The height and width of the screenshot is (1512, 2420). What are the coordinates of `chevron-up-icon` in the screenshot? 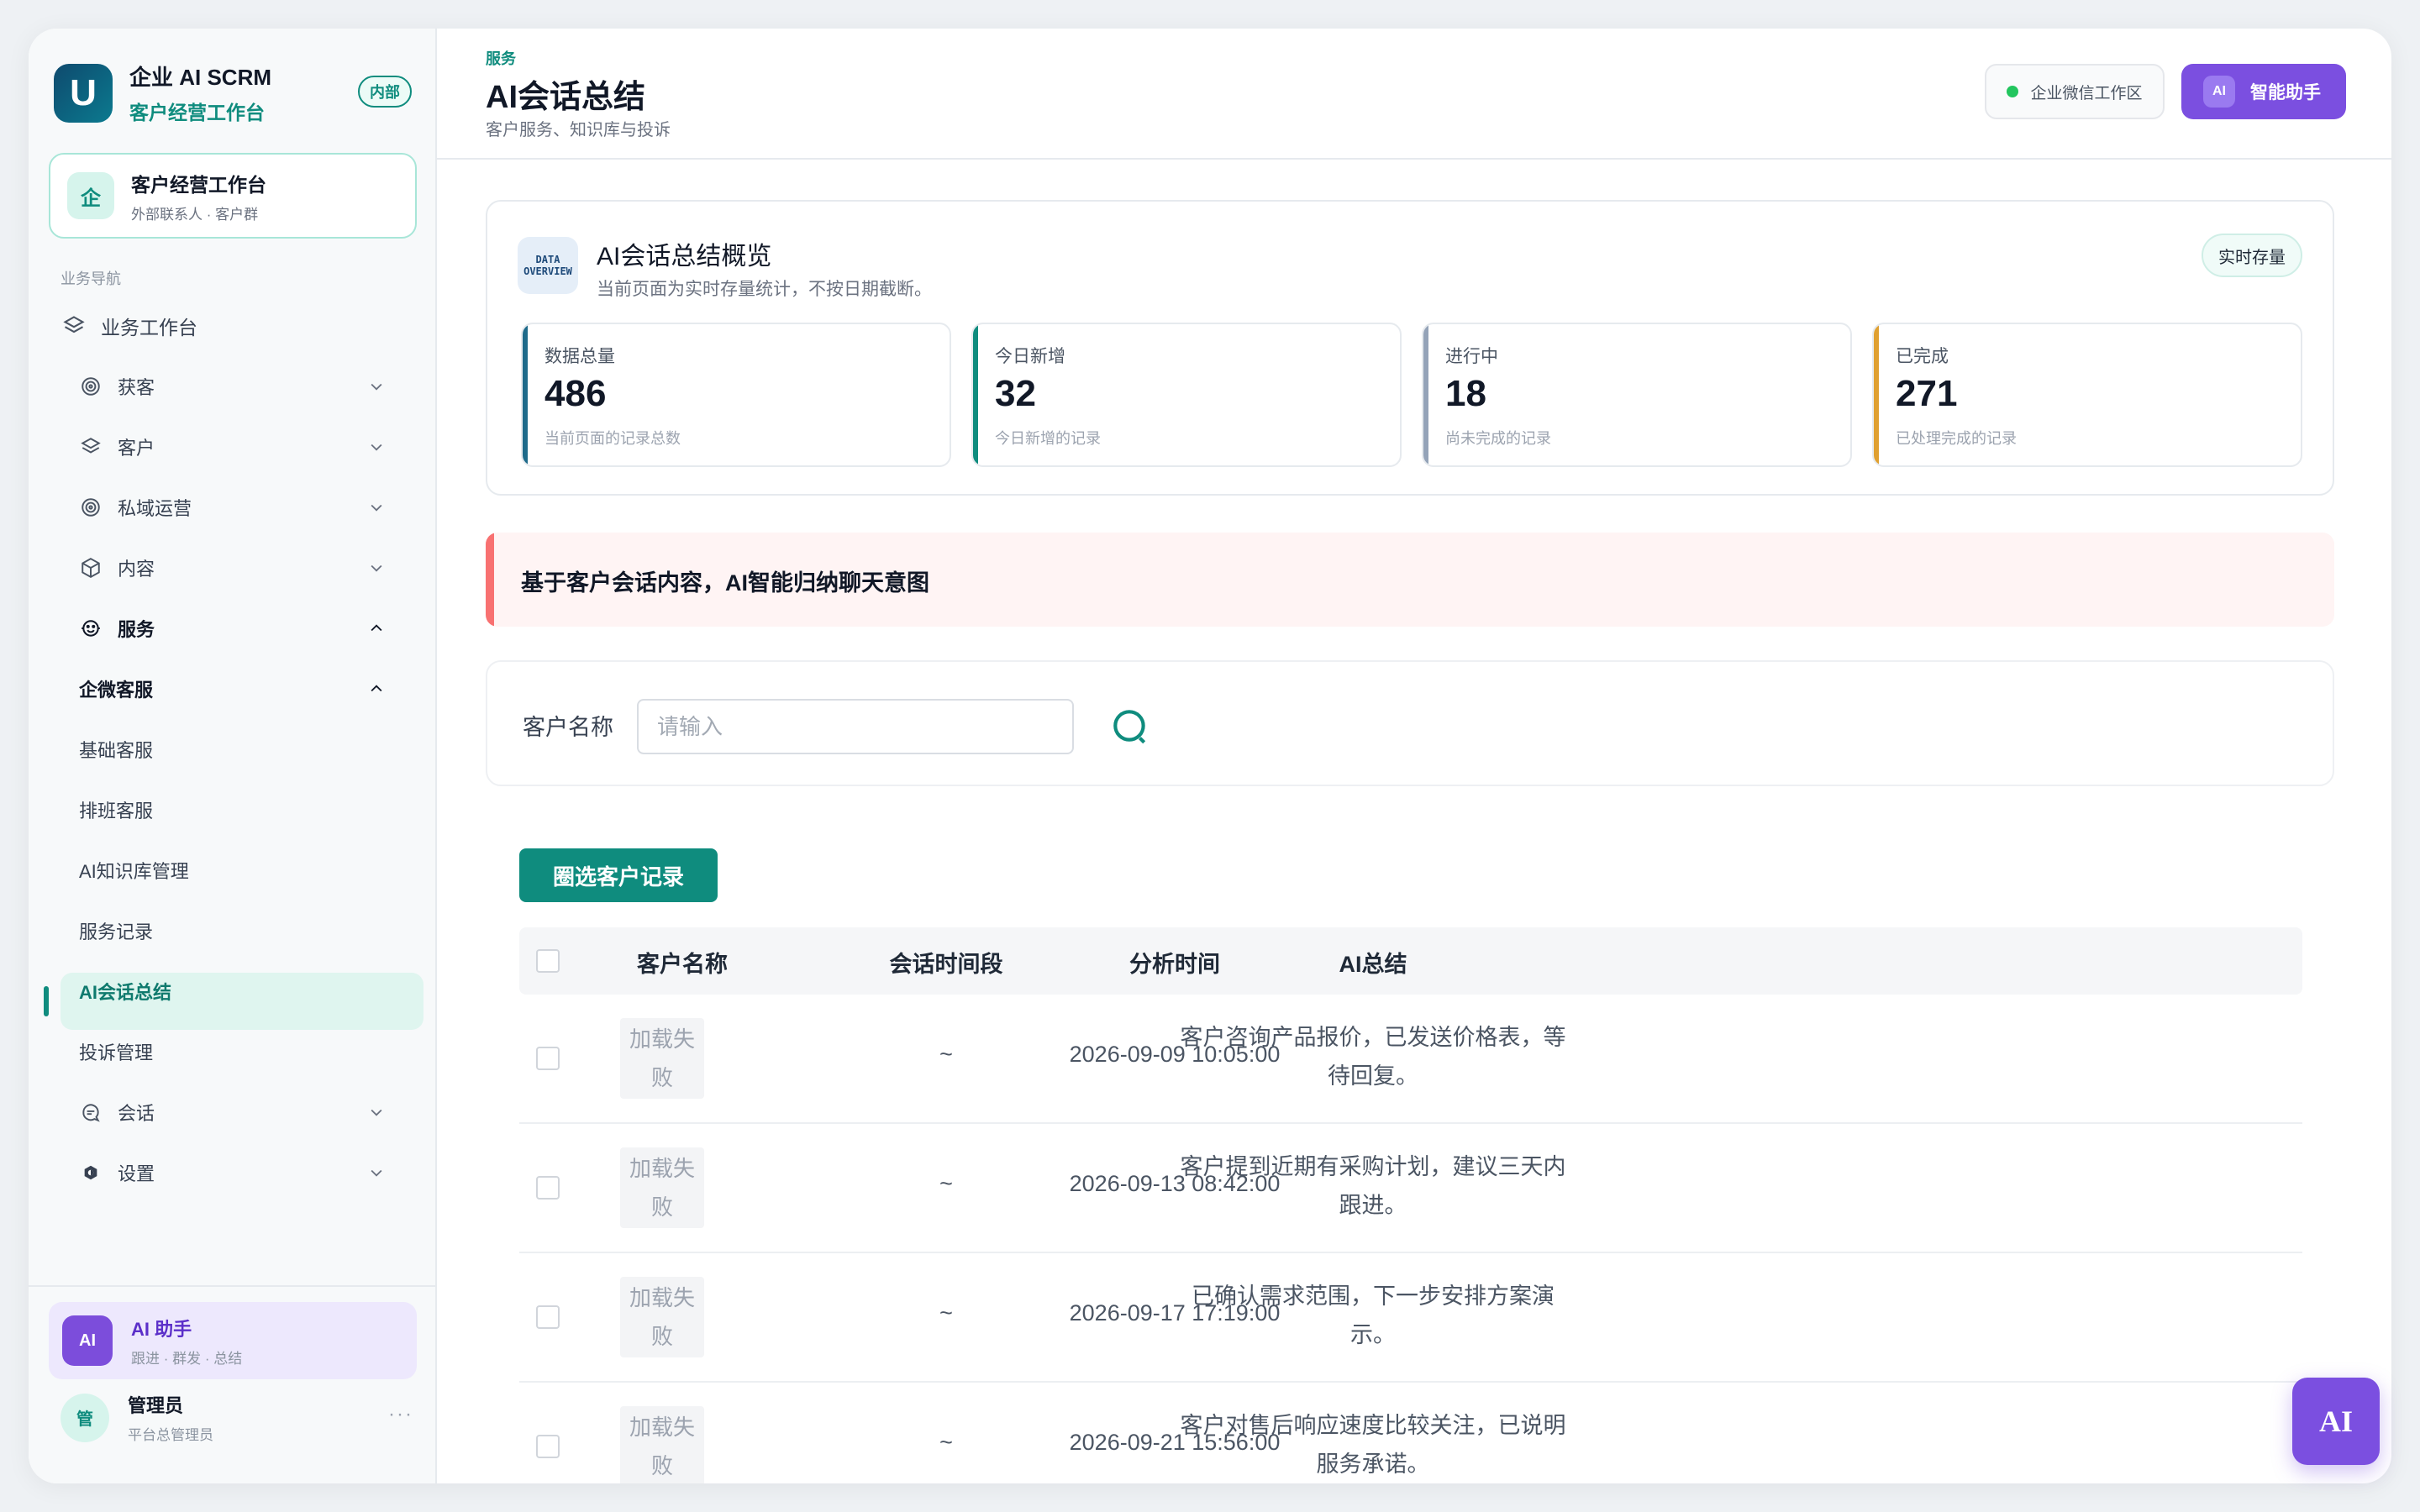 It's located at (376, 688).